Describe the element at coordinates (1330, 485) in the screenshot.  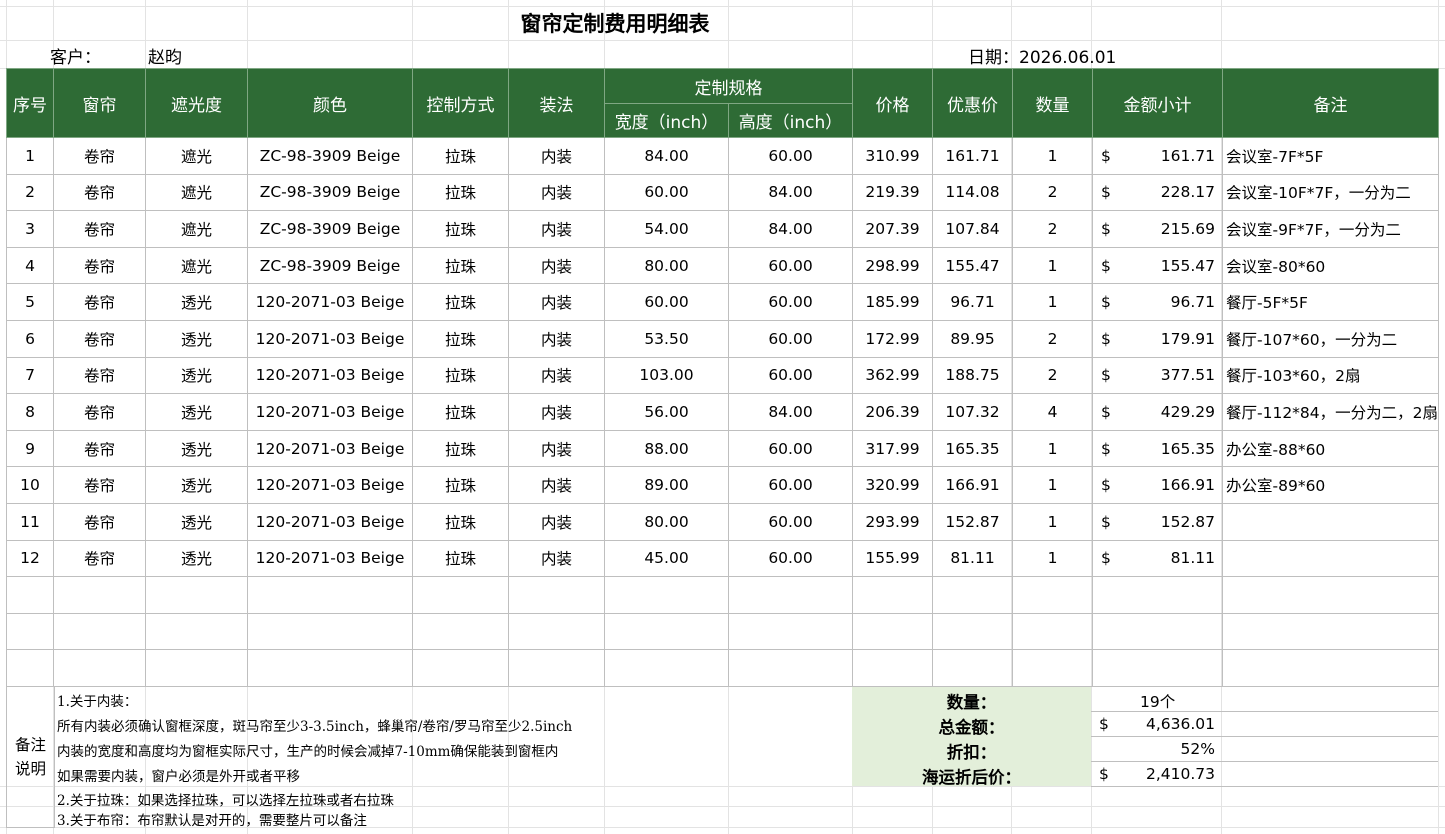
I see `cell-remark: 办公室-89*60` at that location.